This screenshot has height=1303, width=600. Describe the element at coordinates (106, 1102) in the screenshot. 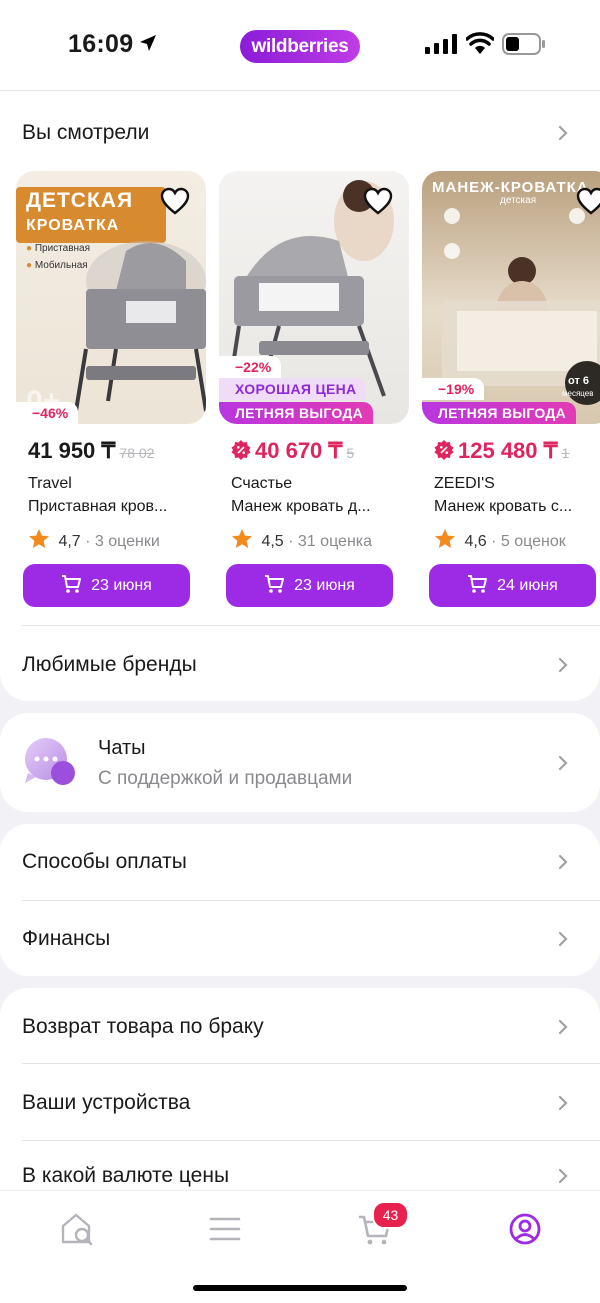

I see `devices-label: Ваши устройства` at that location.